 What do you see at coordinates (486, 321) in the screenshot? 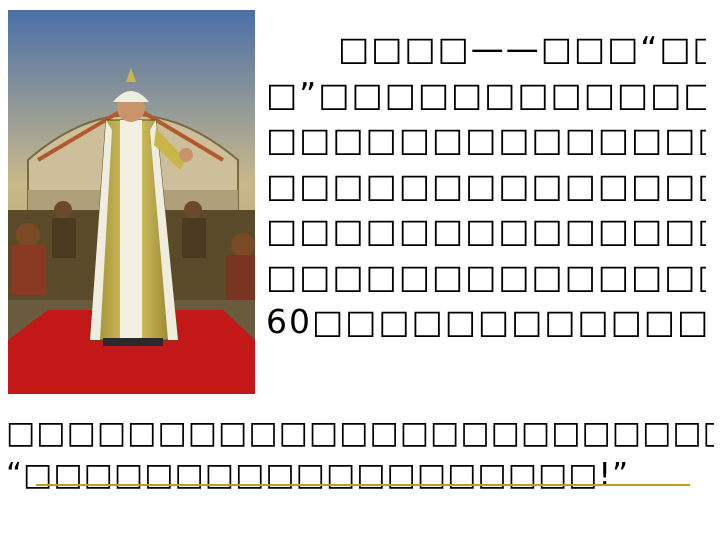
I see `paragraph-line-7: 60□□□□□□□□□□□□` at bounding box center [486, 321].